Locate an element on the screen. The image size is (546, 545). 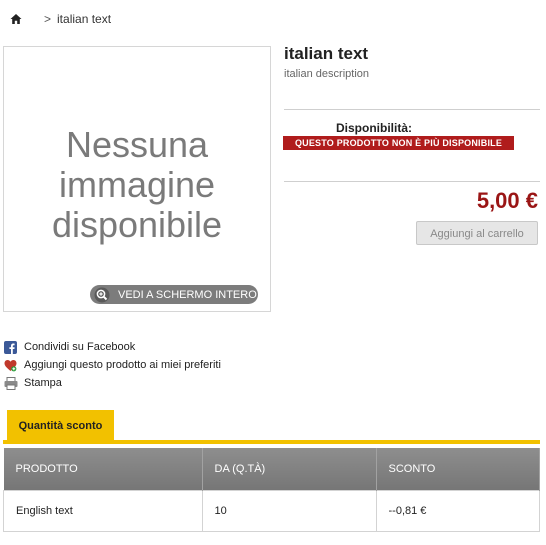
action-label: Stampa is located at coordinates (43, 383).